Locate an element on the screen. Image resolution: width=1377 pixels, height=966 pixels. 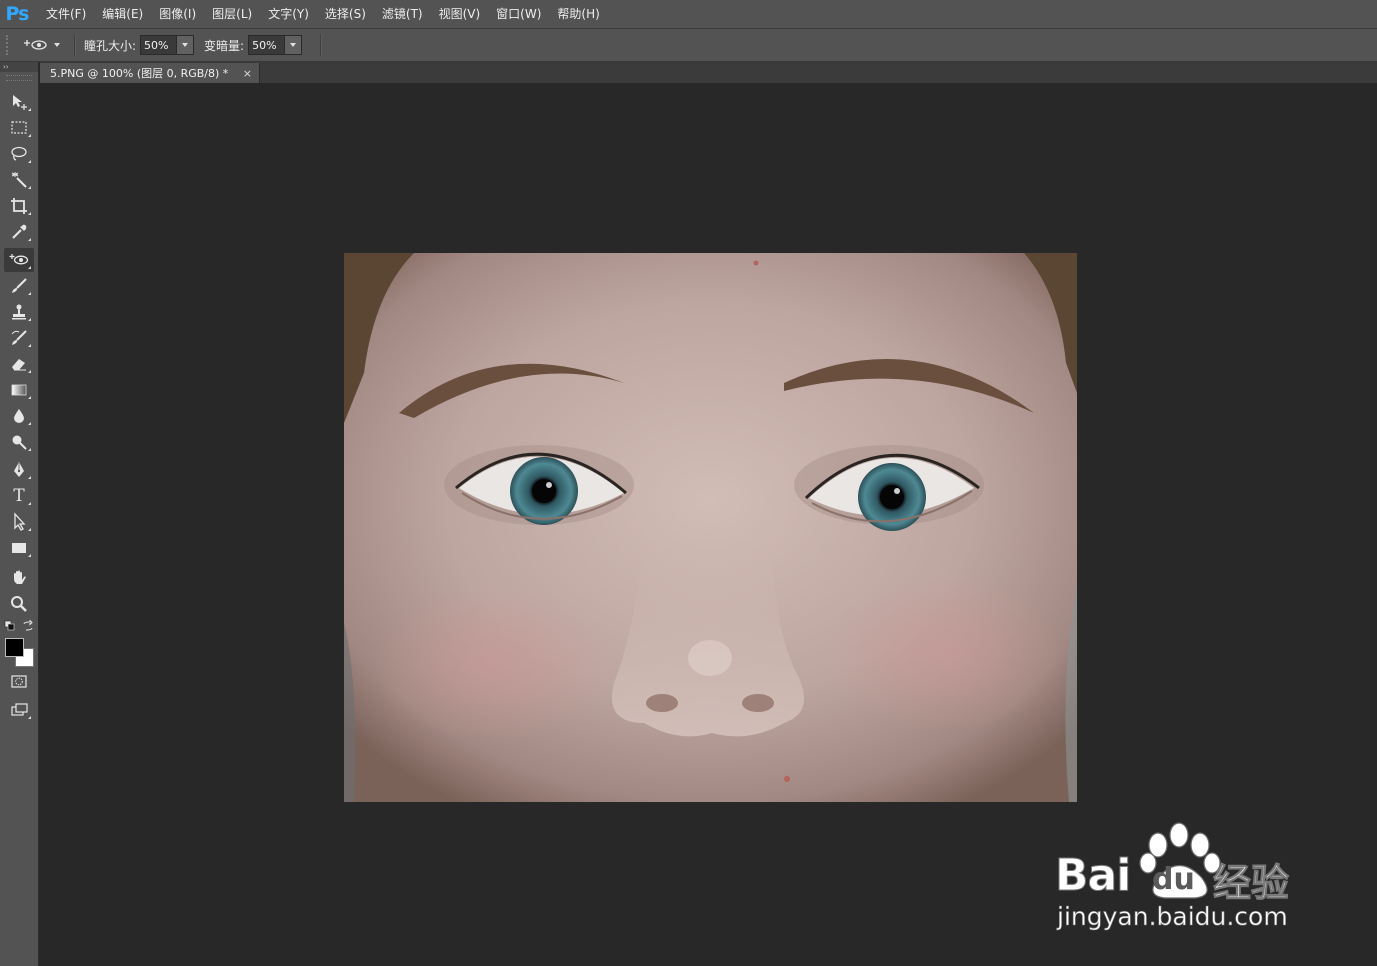
menu-image: 图像(I) is located at coordinates (177, 14).